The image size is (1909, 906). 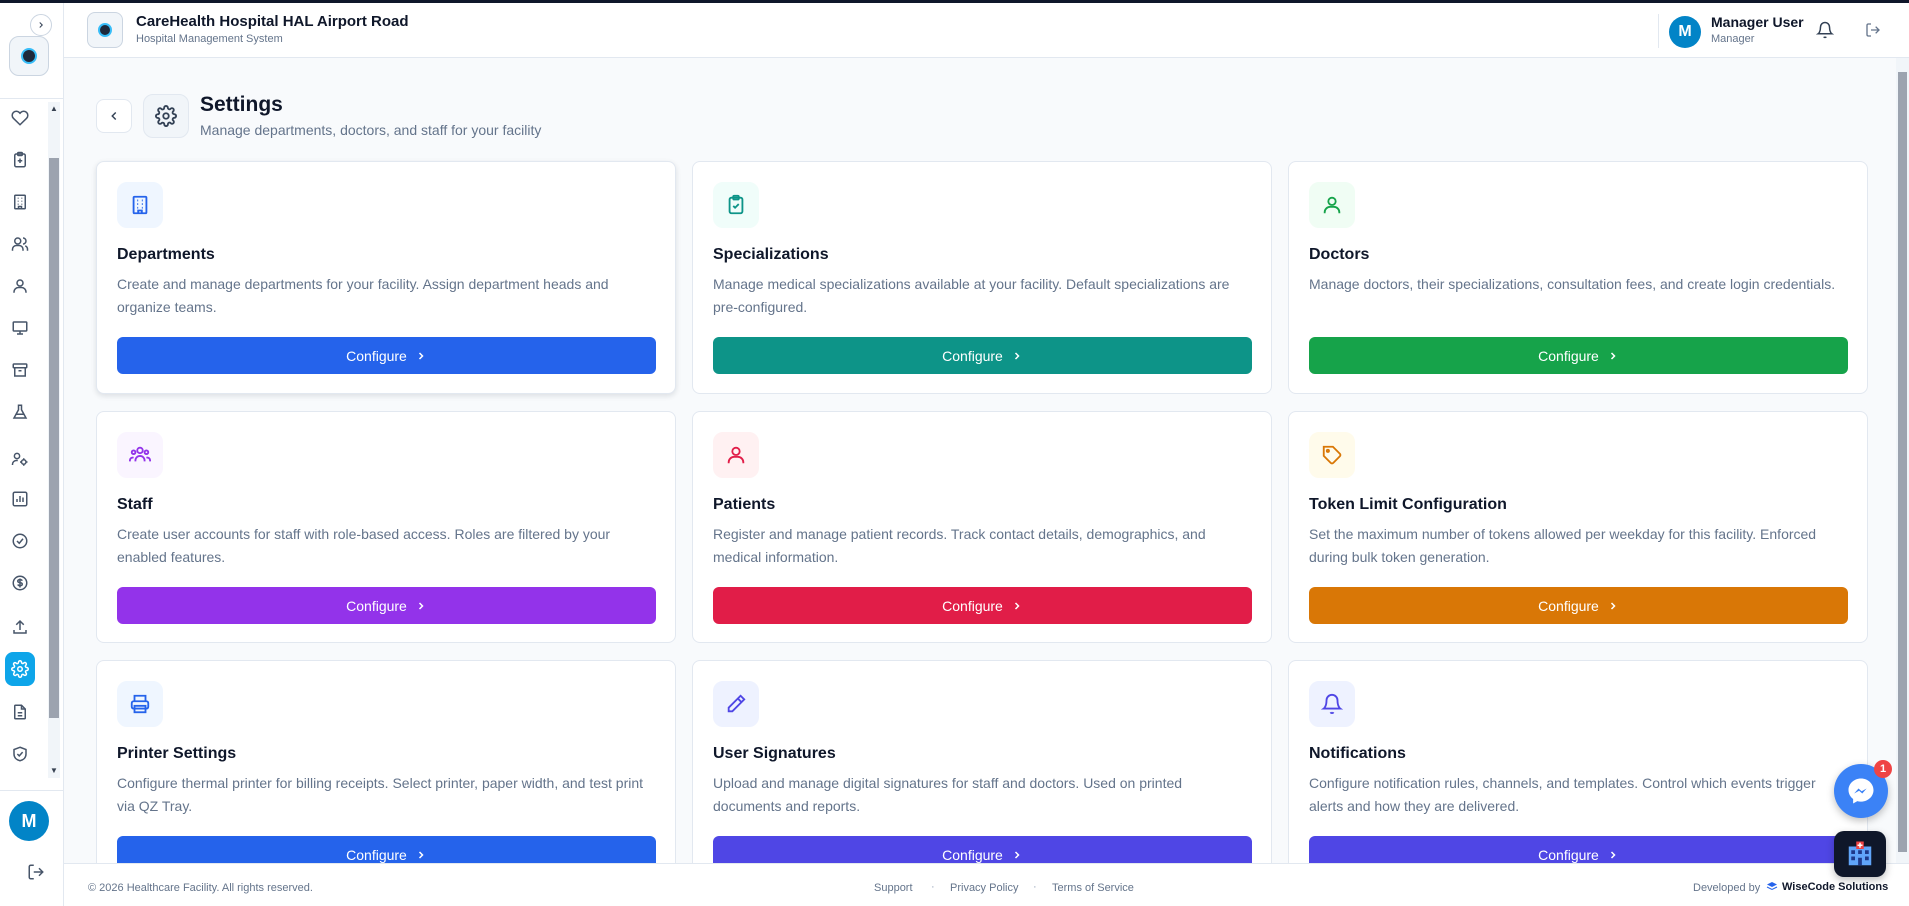 I want to click on sidebar: ▲ ▼ M, so click(x=32, y=453).